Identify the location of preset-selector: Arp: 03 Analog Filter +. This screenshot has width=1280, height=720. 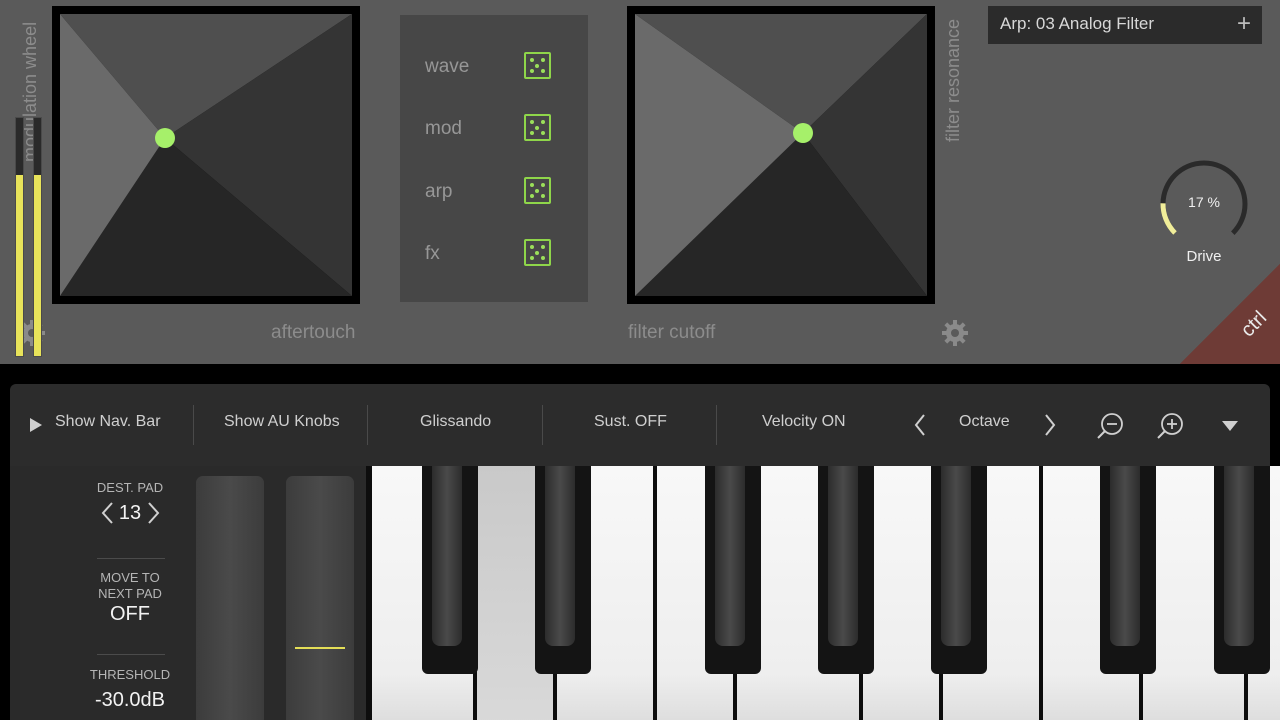
(1125, 25).